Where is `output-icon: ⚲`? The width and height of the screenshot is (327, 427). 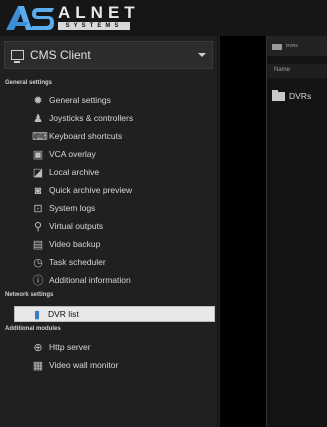
output-icon: ⚲ is located at coordinates (38, 227).